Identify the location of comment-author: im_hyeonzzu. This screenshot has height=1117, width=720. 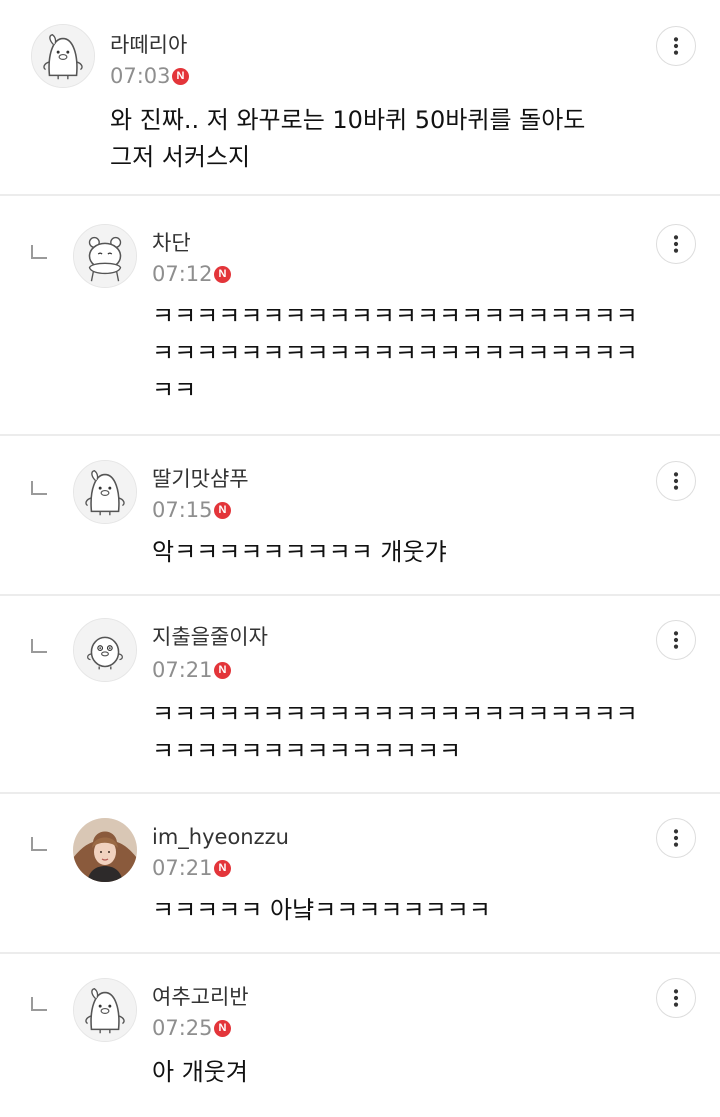
(220, 837).